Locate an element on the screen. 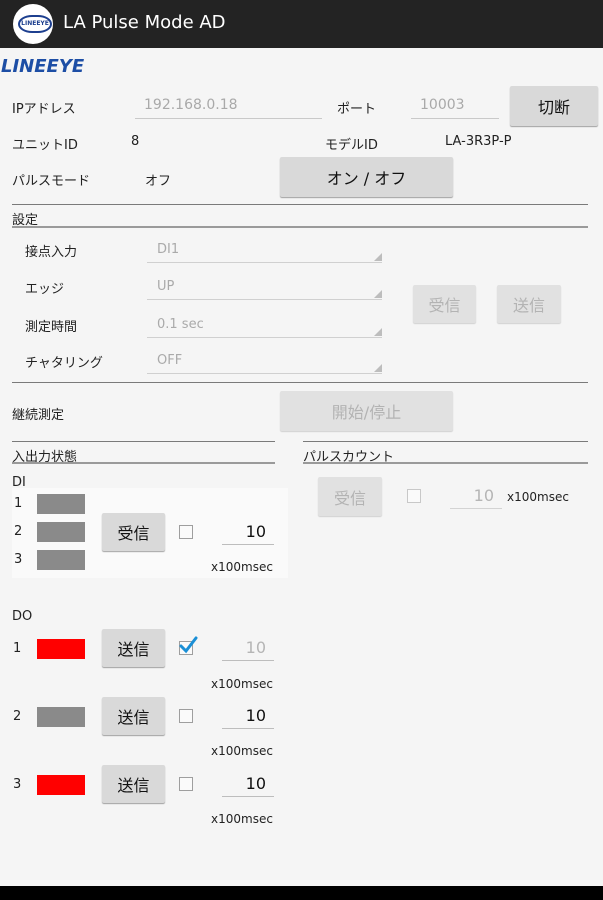 This screenshot has height=900, width=603. do-1-indicator is located at coordinates (61, 649).